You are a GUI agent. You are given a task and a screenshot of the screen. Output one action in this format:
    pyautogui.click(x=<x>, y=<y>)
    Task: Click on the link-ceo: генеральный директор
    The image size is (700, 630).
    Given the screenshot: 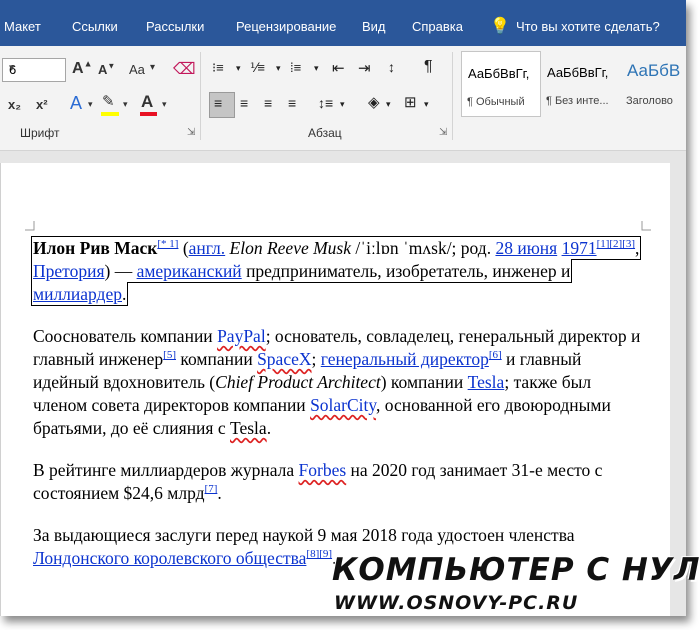 What is the action you would take?
    pyautogui.click(x=405, y=359)
    